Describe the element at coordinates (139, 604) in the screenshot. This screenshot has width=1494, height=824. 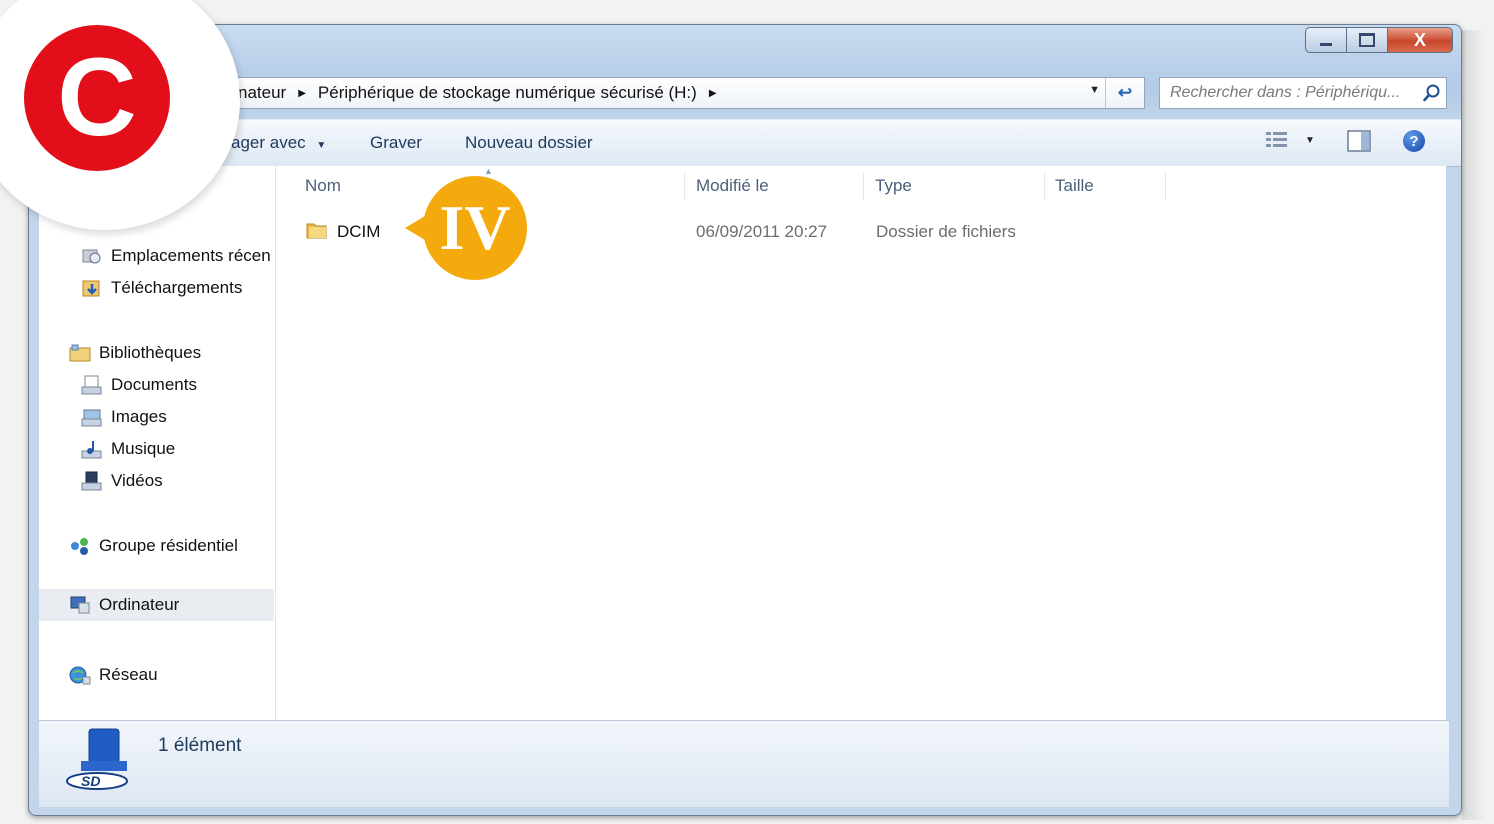
I see `nav-label: Ordinateur` at that location.